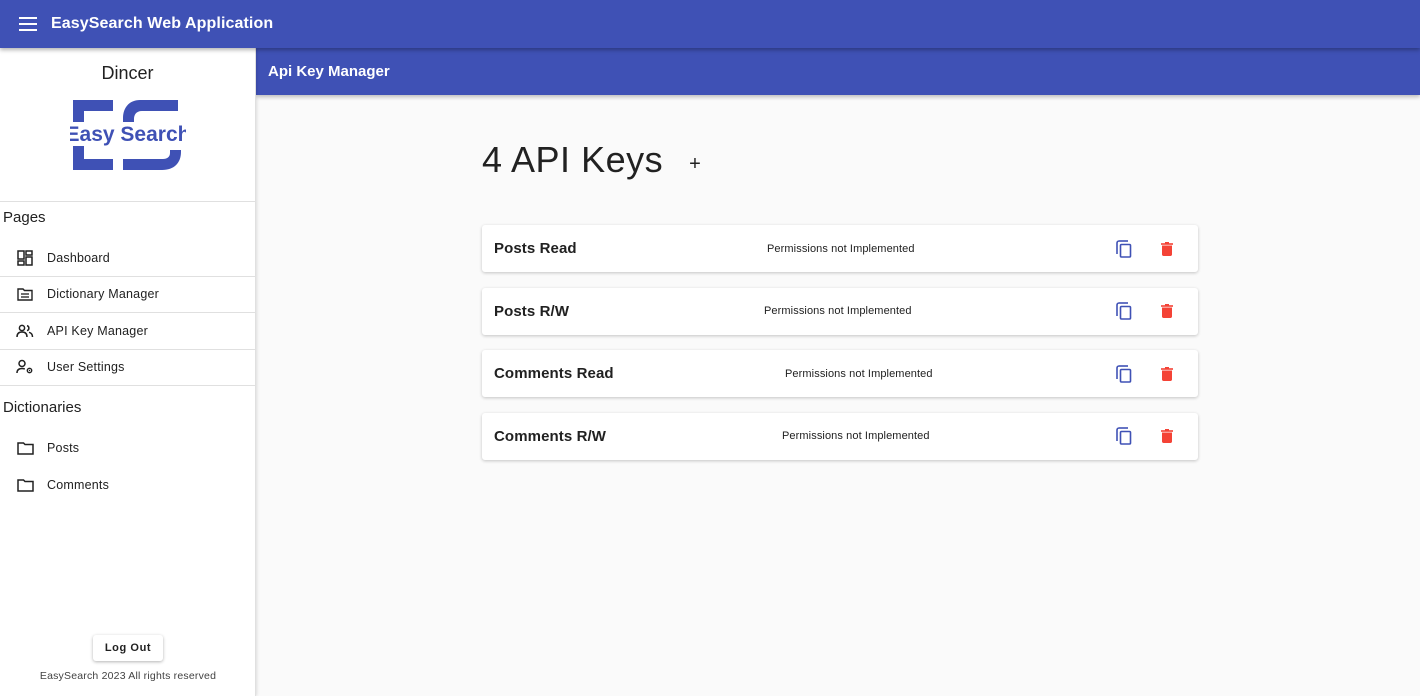 This screenshot has width=1420, height=696. What do you see at coordinates (532, 311) in the screenshot?
I see `api-key-name: Posts R/W` at bounding box center [532, 311].